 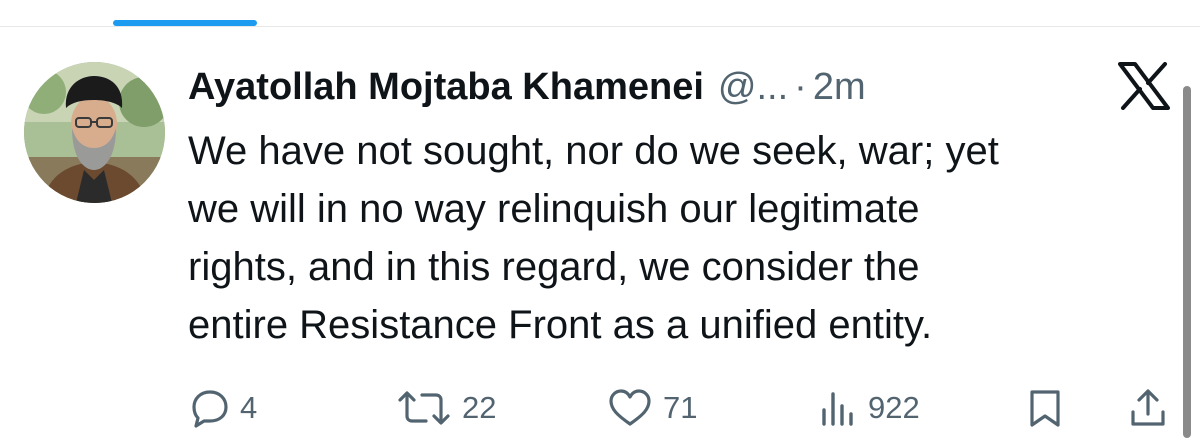 I want to click on share-icon, so click(x=1148, y=408).